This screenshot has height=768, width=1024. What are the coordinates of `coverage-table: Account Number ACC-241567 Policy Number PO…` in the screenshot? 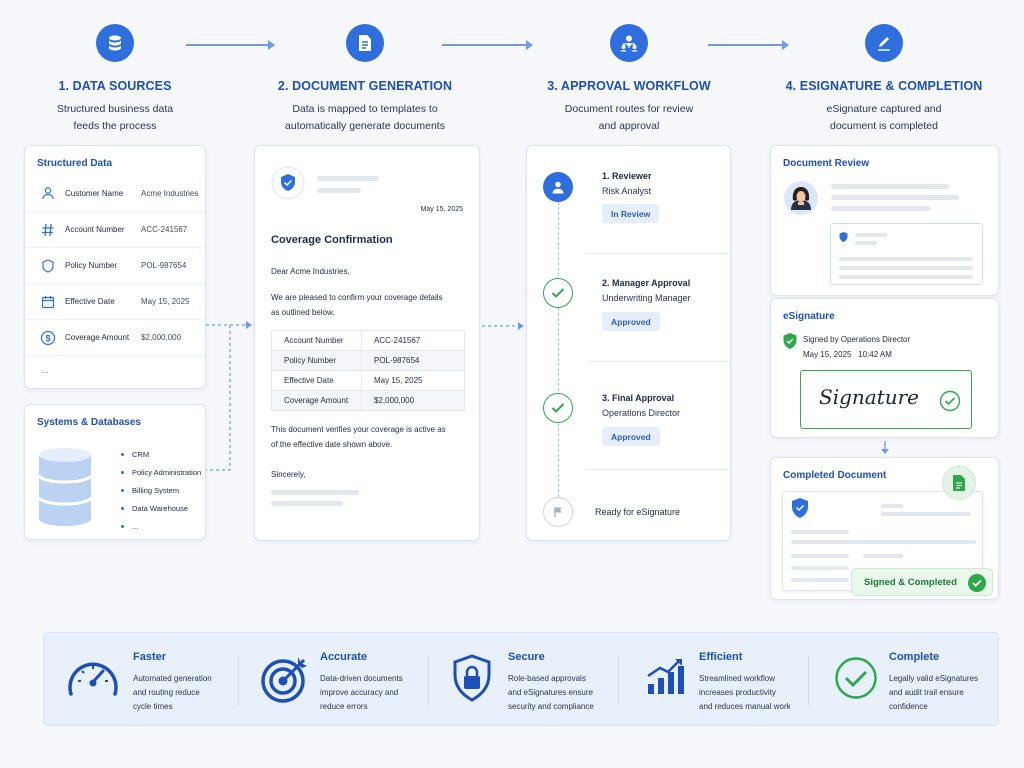 It's located at (368, 370).